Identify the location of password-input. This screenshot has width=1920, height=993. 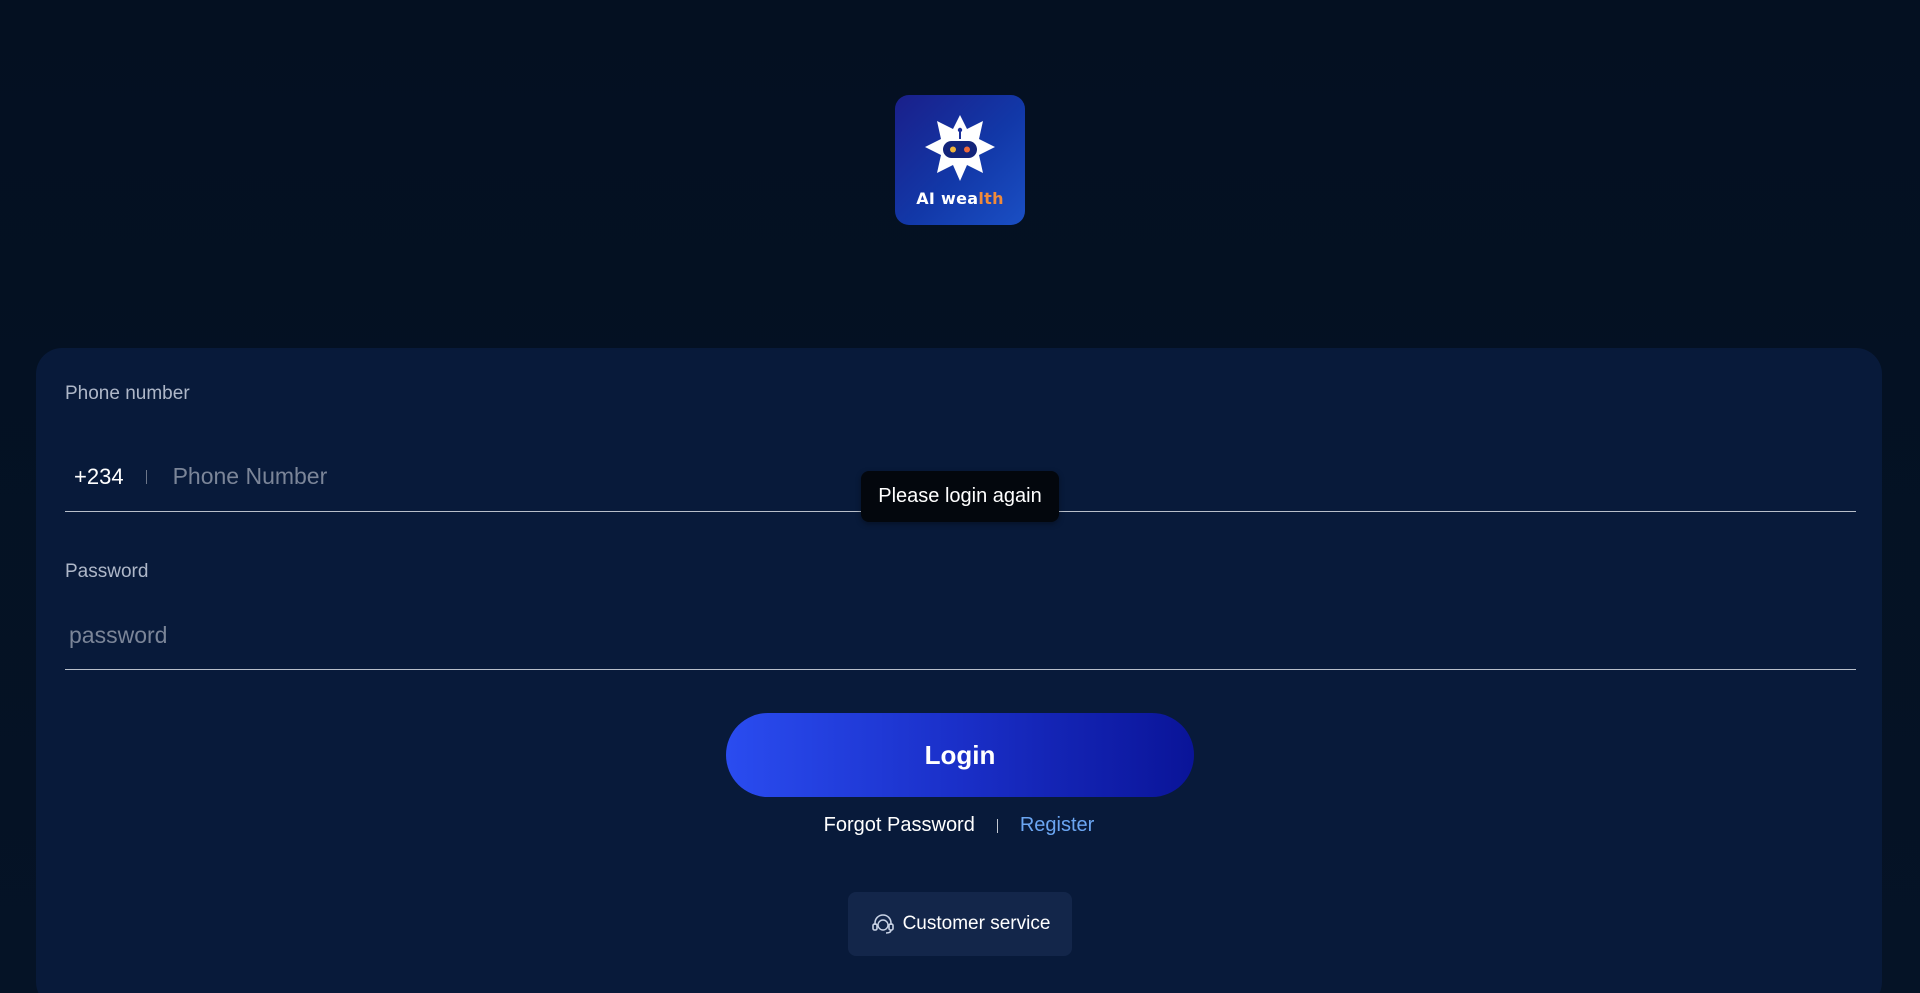
(961, 635).